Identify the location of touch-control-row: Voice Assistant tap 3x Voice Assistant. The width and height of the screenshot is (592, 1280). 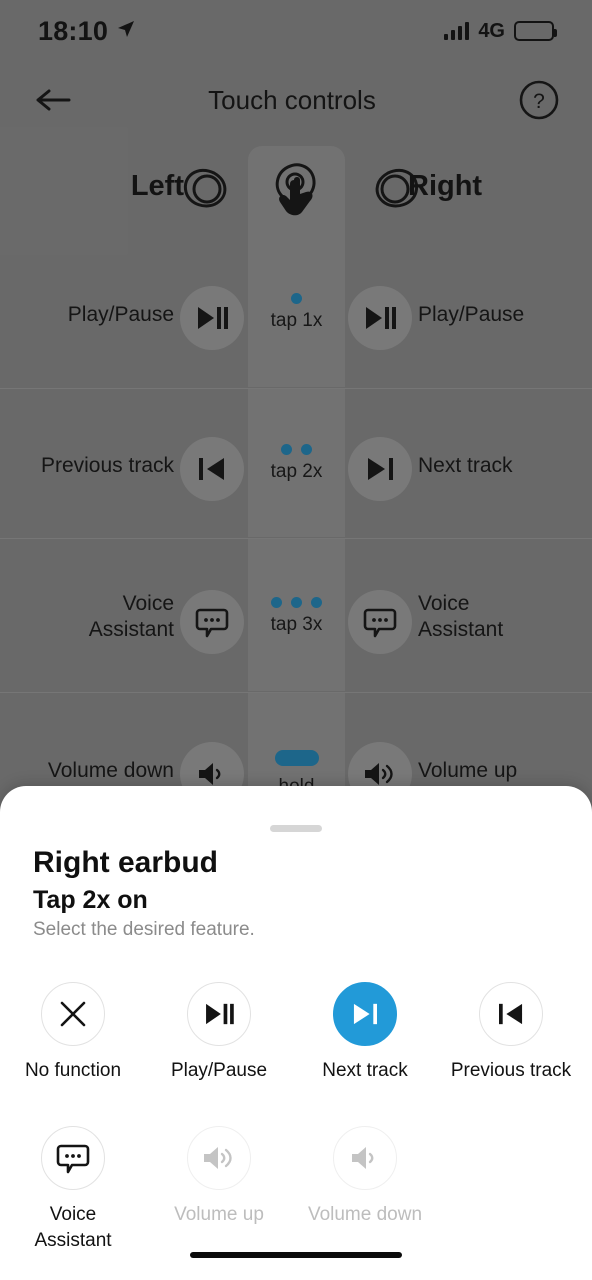
(296, 622).